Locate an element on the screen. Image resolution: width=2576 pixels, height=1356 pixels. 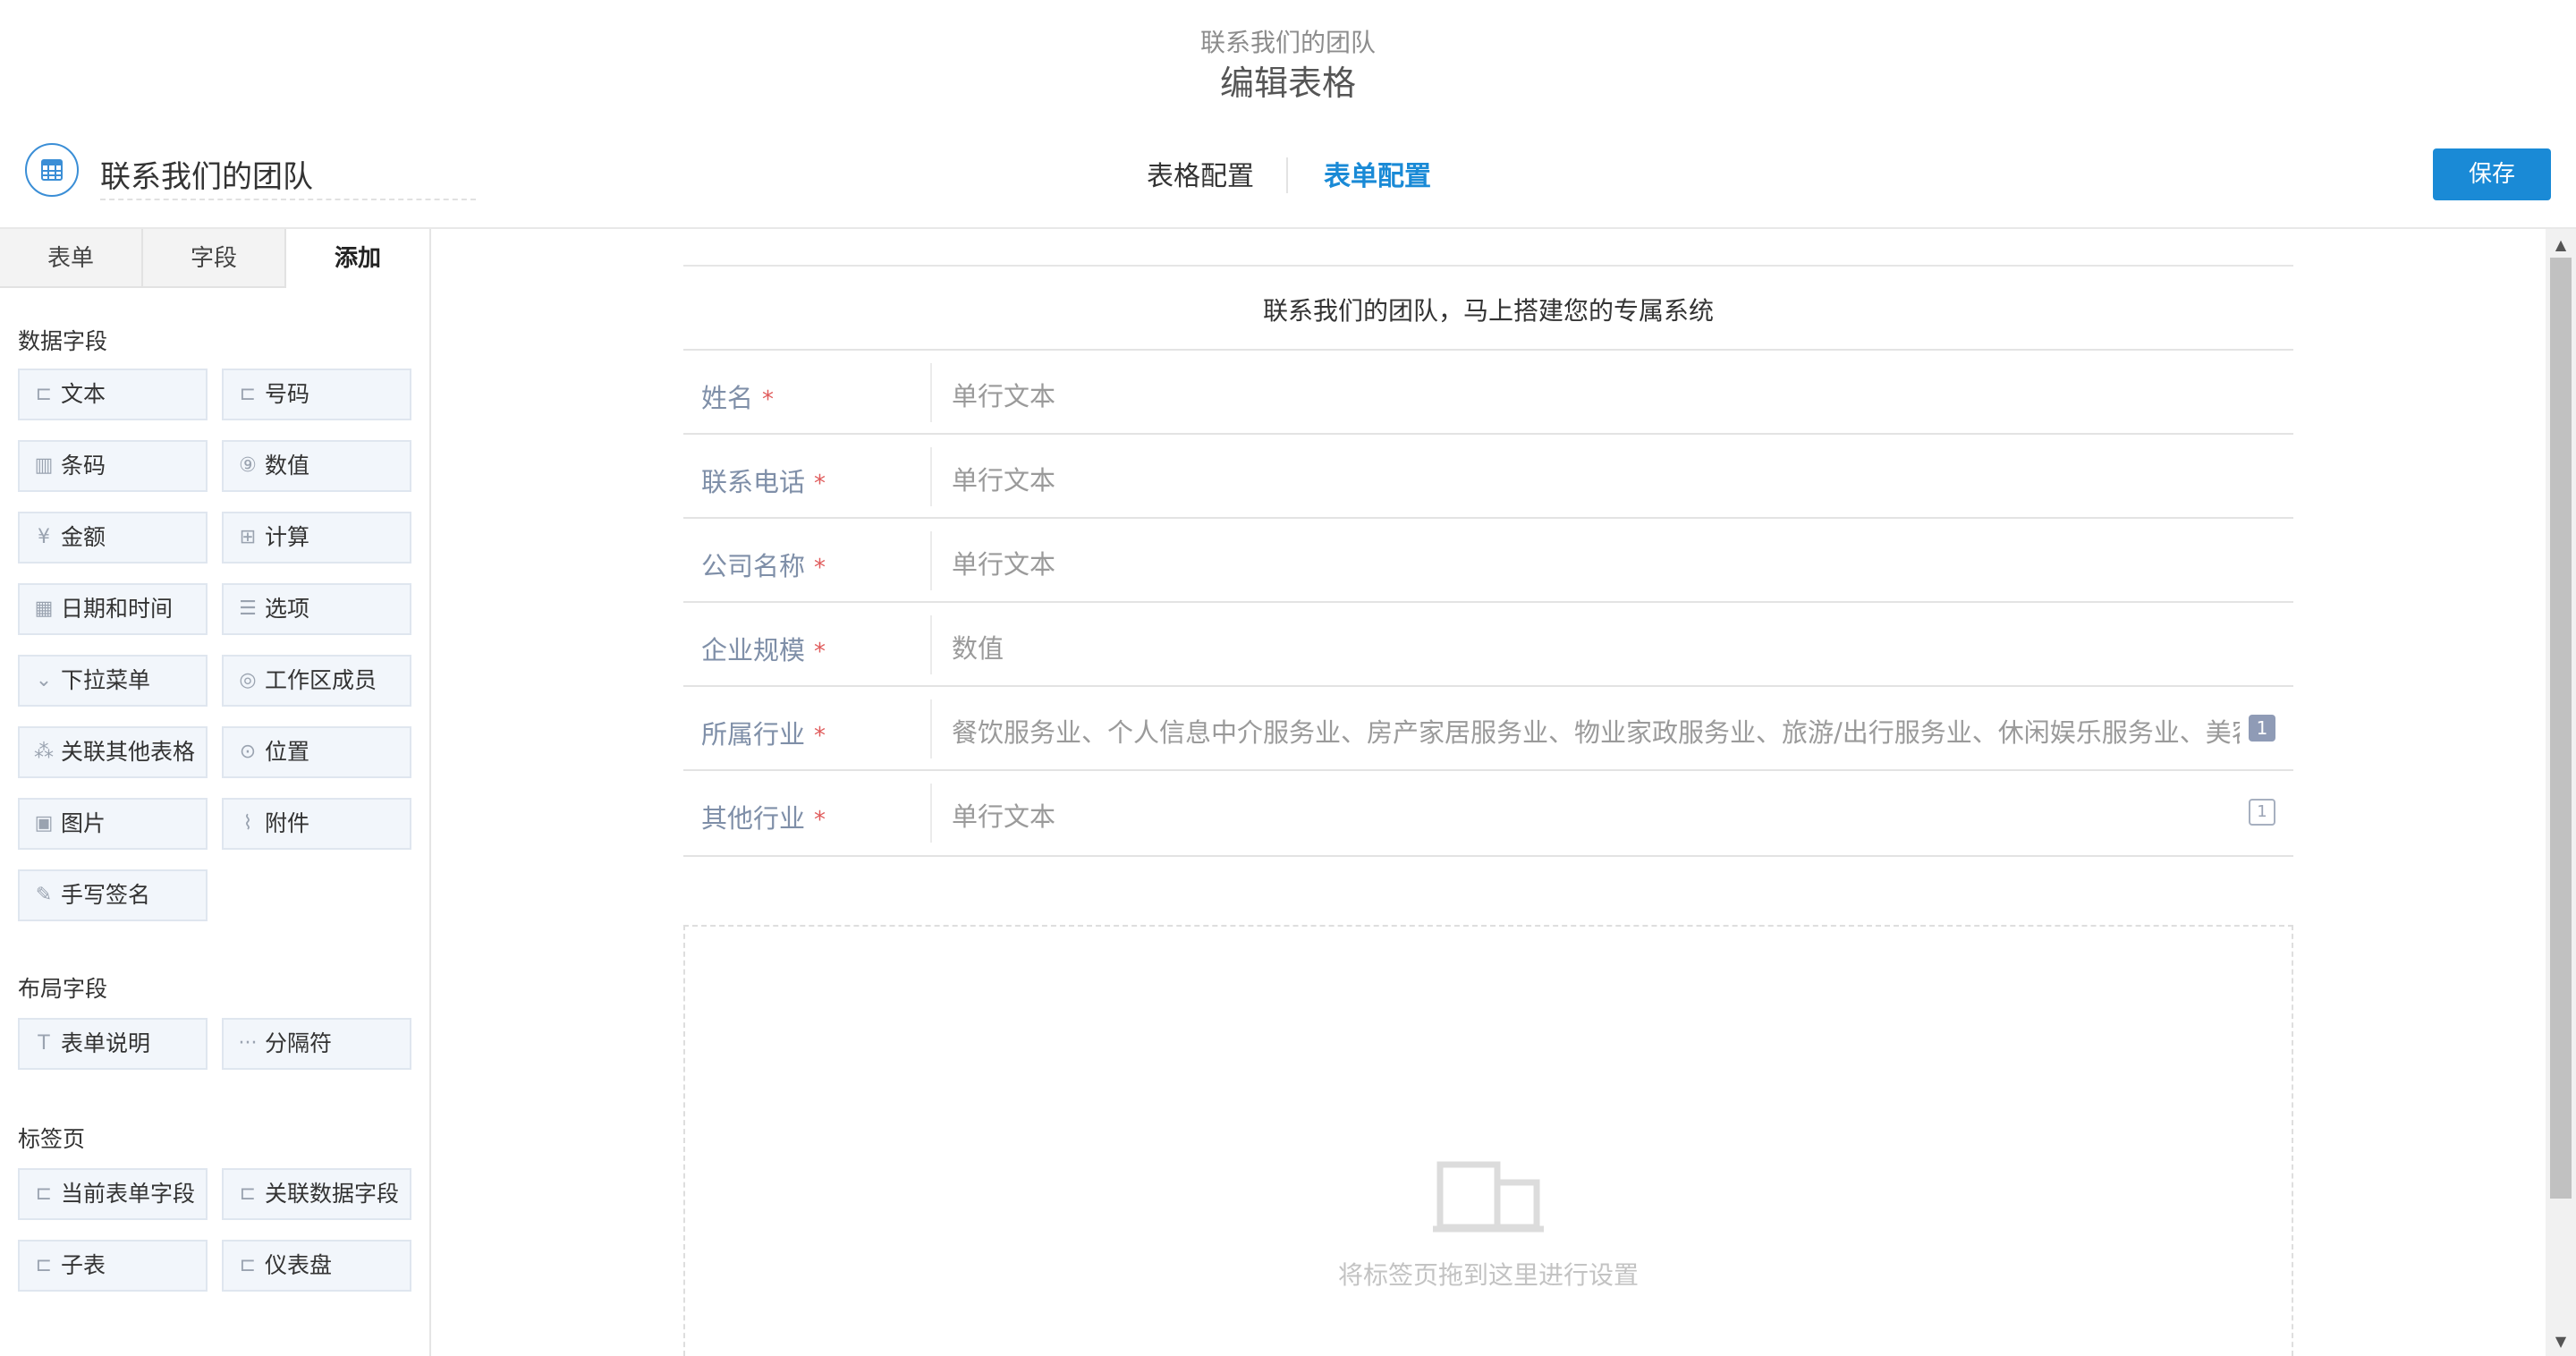
window-subtitle: 联系我们的团队 is located at coordinates (1287, 43).